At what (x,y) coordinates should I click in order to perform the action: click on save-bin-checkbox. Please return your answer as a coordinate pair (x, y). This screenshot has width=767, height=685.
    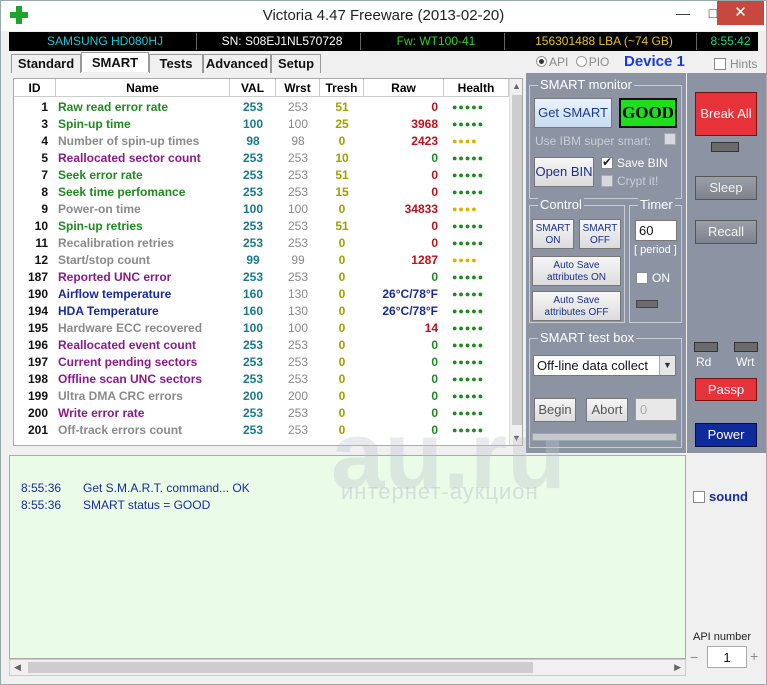
    Looking at the image, I should click on (607, 162).